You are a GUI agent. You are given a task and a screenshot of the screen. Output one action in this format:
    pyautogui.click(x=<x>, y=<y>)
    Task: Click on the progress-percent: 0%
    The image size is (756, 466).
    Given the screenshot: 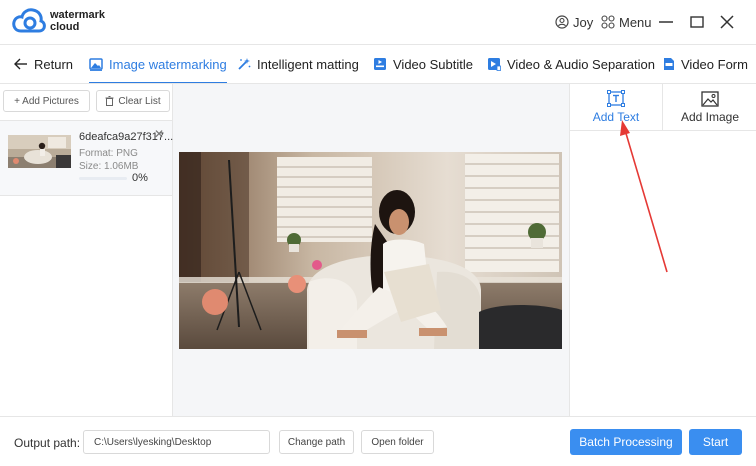 What is the action you would take?
    pyautogui.click(x=140, y=178)
    